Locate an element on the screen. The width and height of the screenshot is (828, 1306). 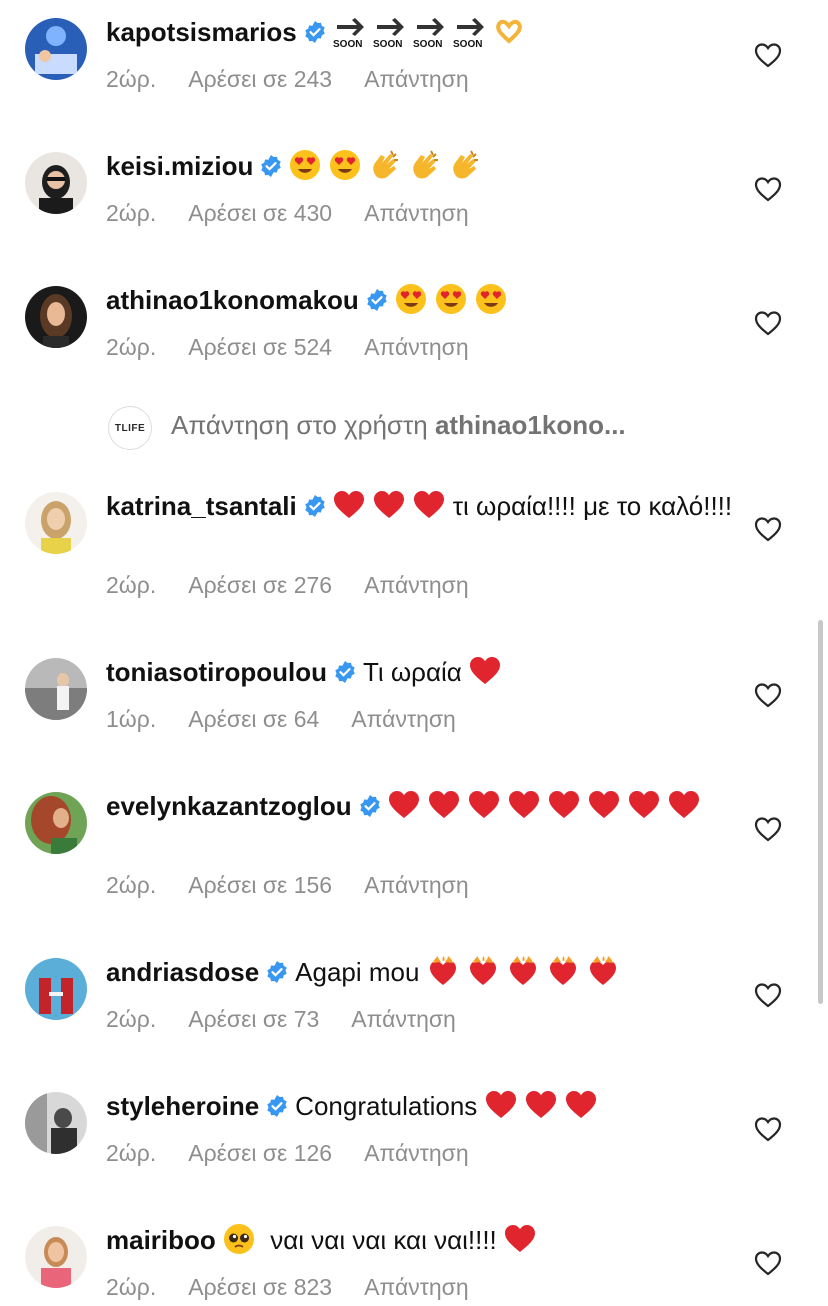
comment-likes: Αρέσει σε 430 is located at coordinates (260, 213).